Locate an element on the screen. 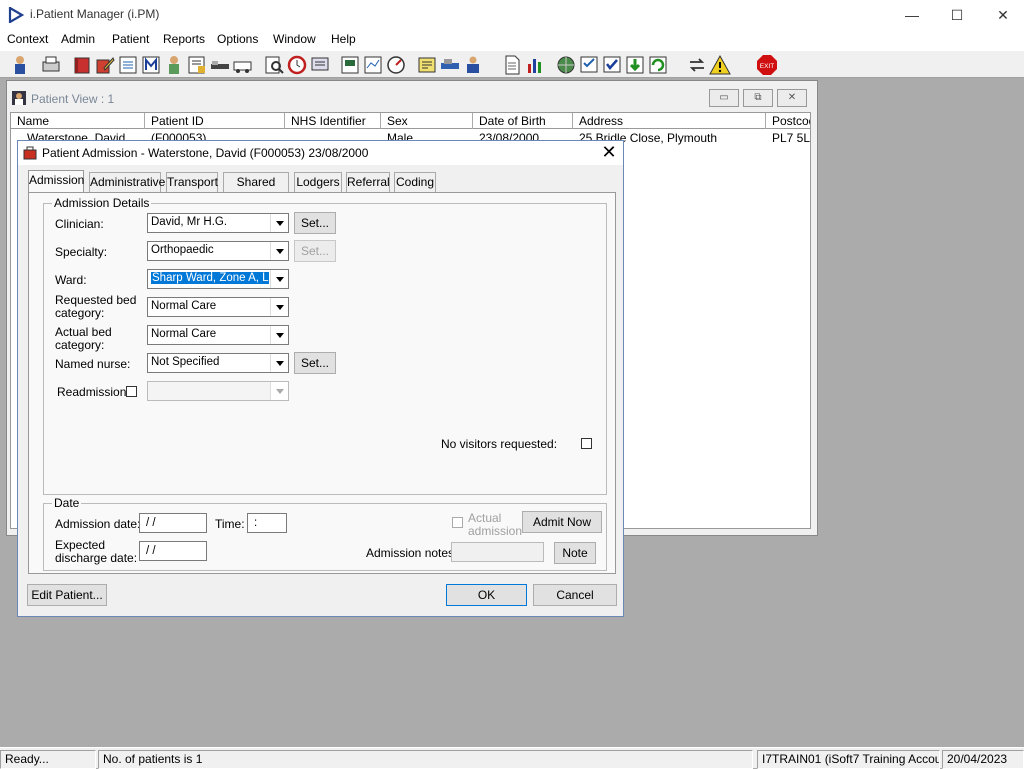 Image resolution: width=1024 pixels, height=769 pixels. people-icon is located at coordinates (473, 65).